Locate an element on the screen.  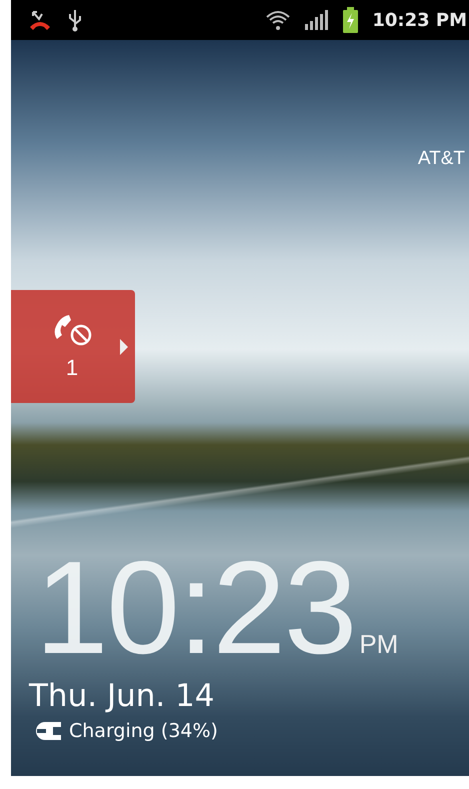
date-text: Thu. Jun. 14 is located at coordinates (122, 696).